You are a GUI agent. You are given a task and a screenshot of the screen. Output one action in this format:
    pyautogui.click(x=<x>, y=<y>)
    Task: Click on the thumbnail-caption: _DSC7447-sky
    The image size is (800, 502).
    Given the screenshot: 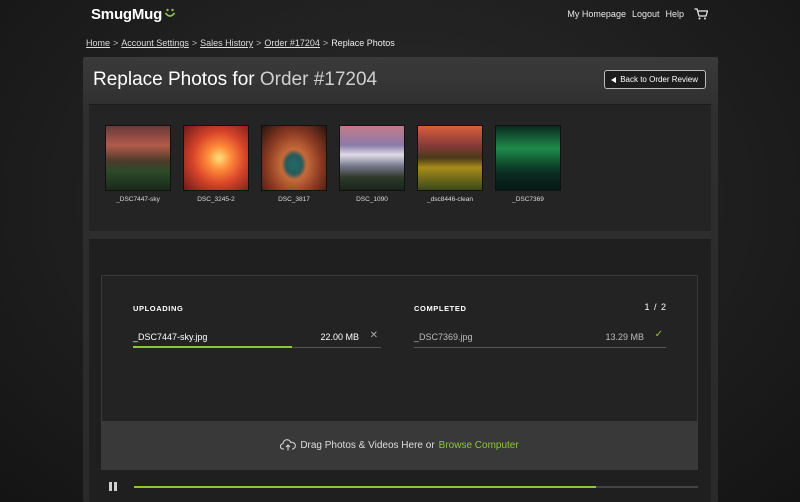 What is the action you would take?
    pyautogui.click(x=138, y=199)
    